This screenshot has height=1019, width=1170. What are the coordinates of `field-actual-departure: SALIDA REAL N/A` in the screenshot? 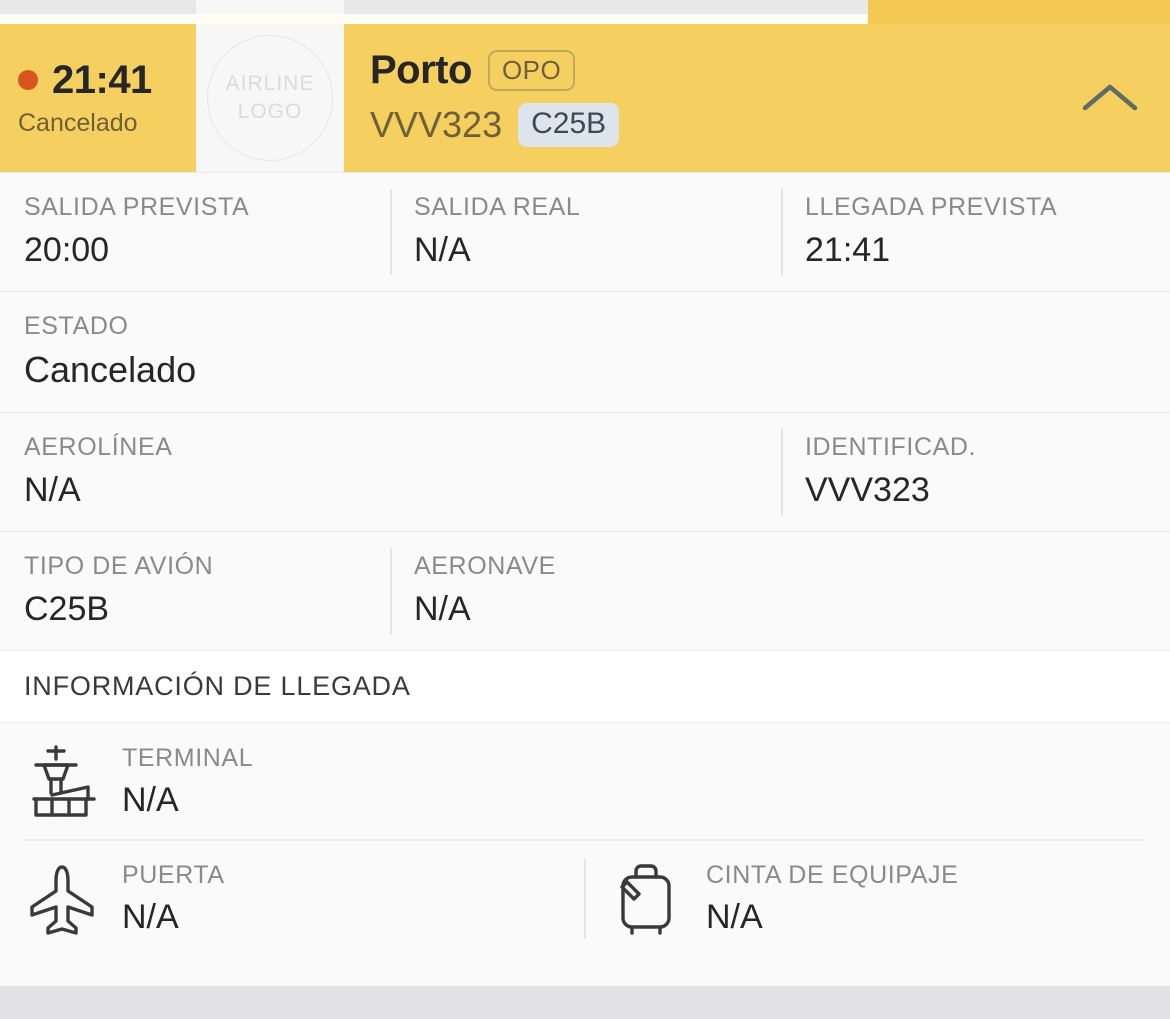 It's located at (585, 232).